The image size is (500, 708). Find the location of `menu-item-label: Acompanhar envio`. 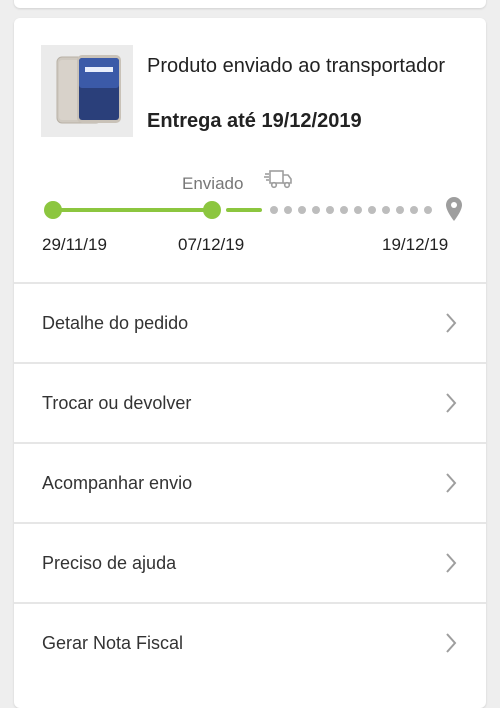

menu-item-label: Acompanhar envio is located at coordinates (117, 482).